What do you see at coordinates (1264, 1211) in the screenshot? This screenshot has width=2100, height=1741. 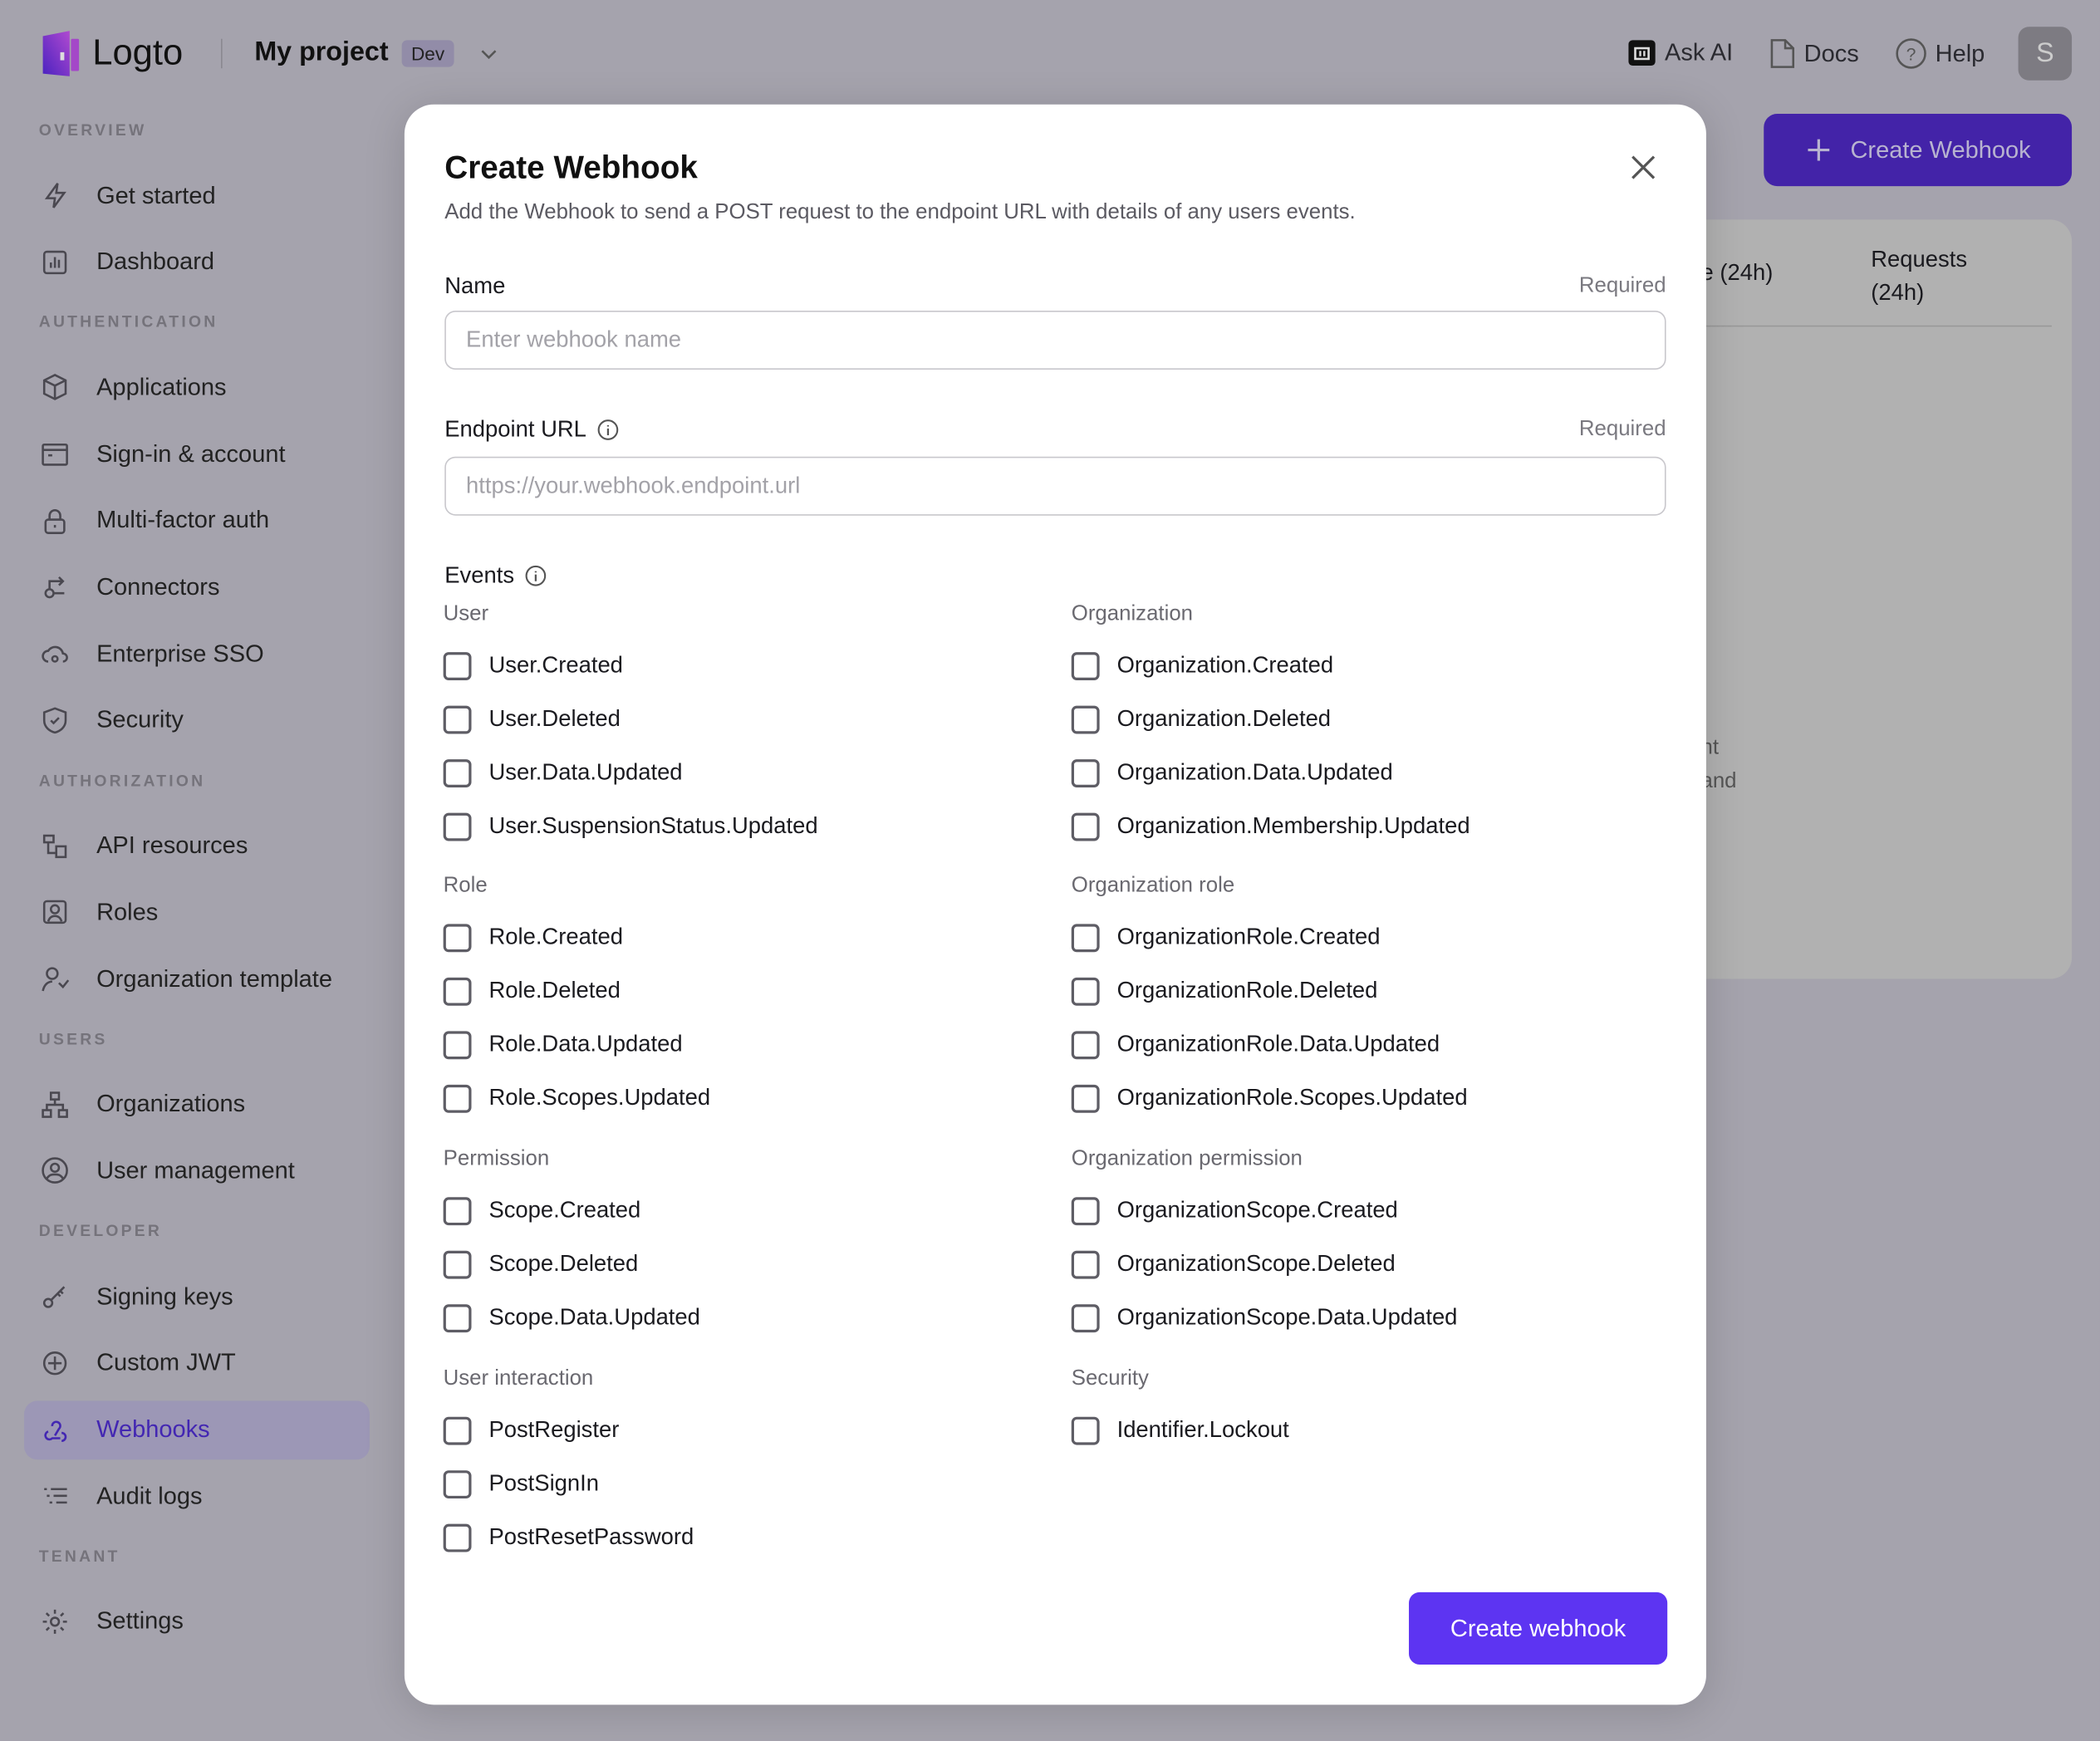 I see `event-checkbox: OrganizationScope.Created` at bounding box center [1264, 1211].